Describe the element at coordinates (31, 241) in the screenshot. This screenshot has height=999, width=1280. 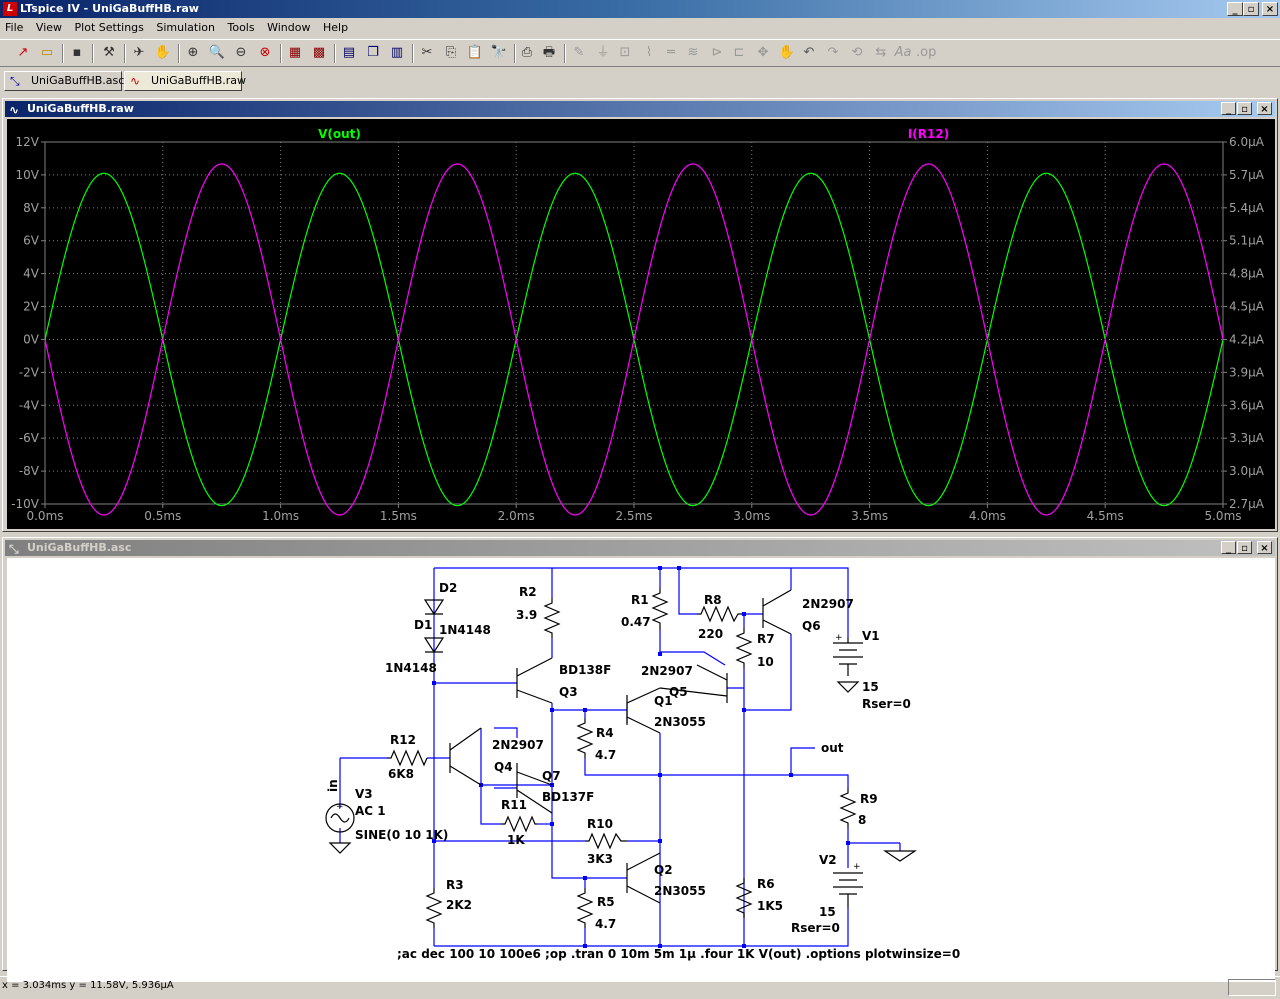
I see `y-left-tick-label: 6V` at that location.